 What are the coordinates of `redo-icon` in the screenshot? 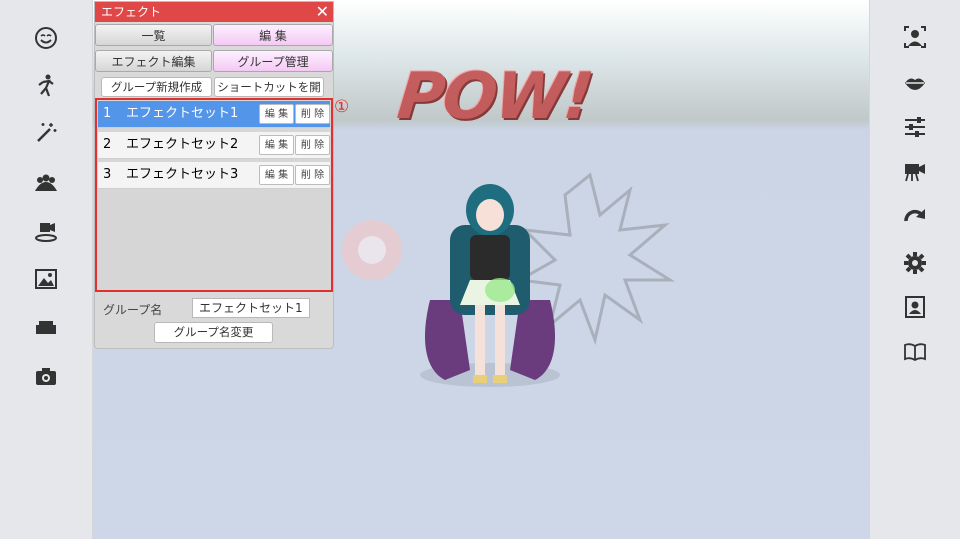 It's located at (915, 217).